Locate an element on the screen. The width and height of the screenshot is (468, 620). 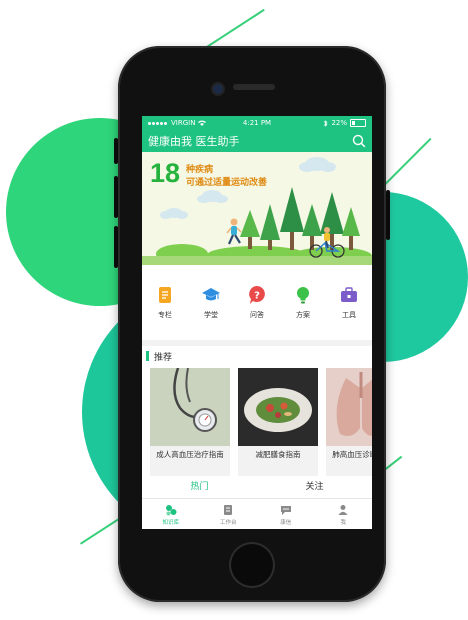
toolbox-icon is located at coordinates (349, 294).